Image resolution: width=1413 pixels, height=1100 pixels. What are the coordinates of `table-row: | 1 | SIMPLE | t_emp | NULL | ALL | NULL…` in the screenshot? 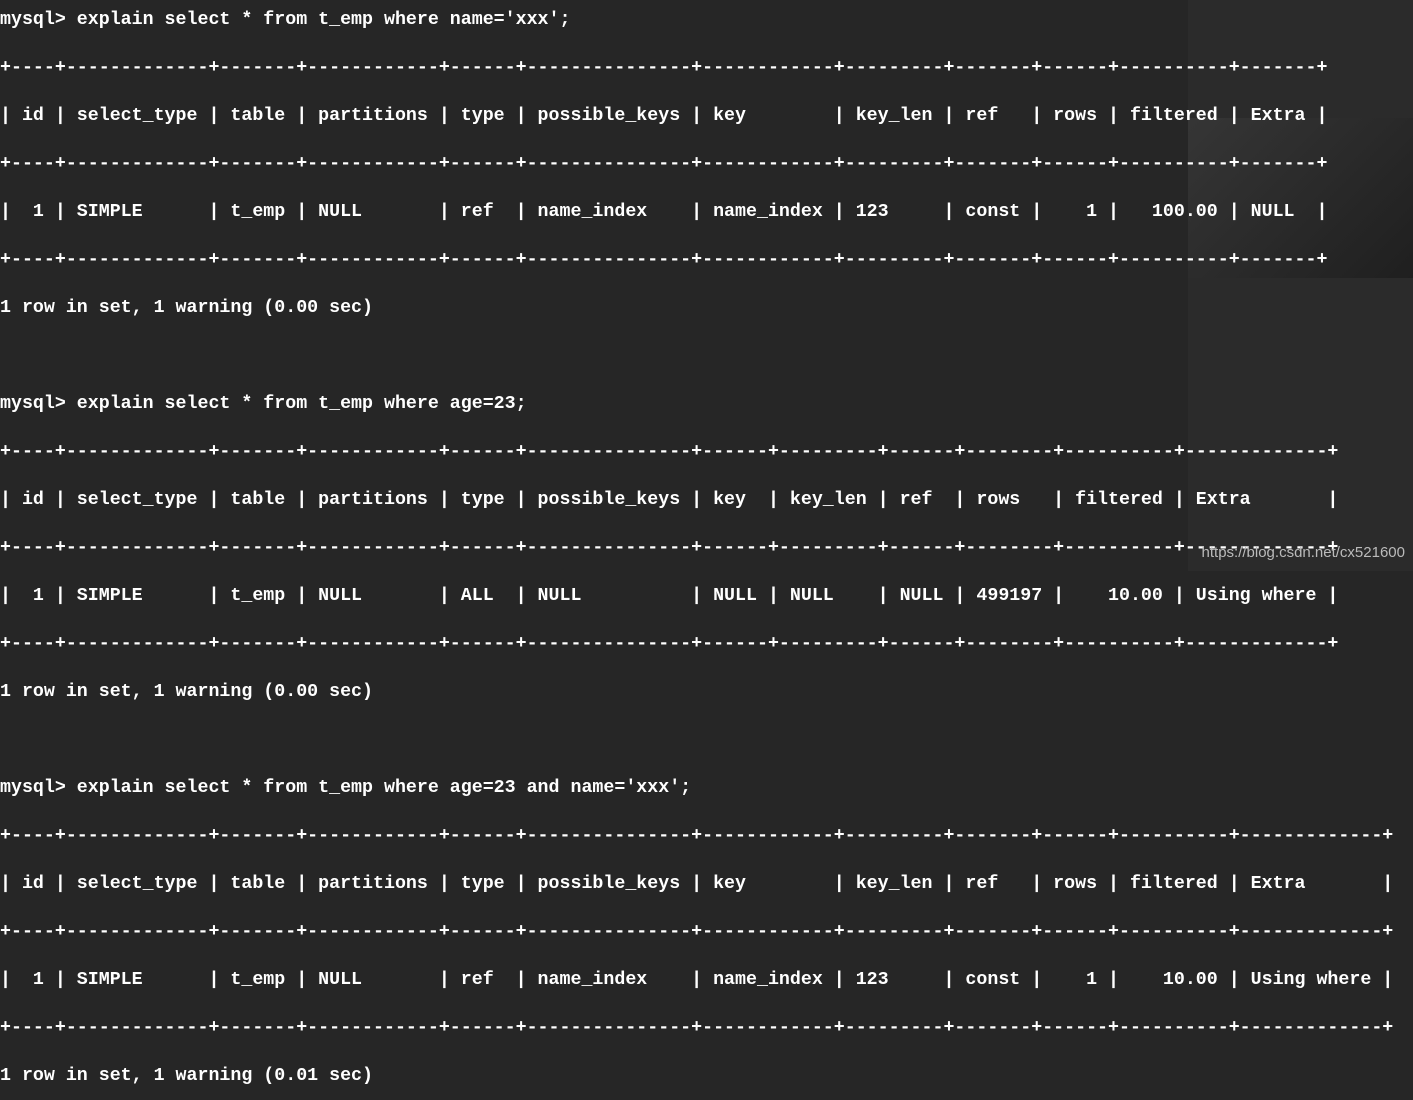 It's located at (669, 596).